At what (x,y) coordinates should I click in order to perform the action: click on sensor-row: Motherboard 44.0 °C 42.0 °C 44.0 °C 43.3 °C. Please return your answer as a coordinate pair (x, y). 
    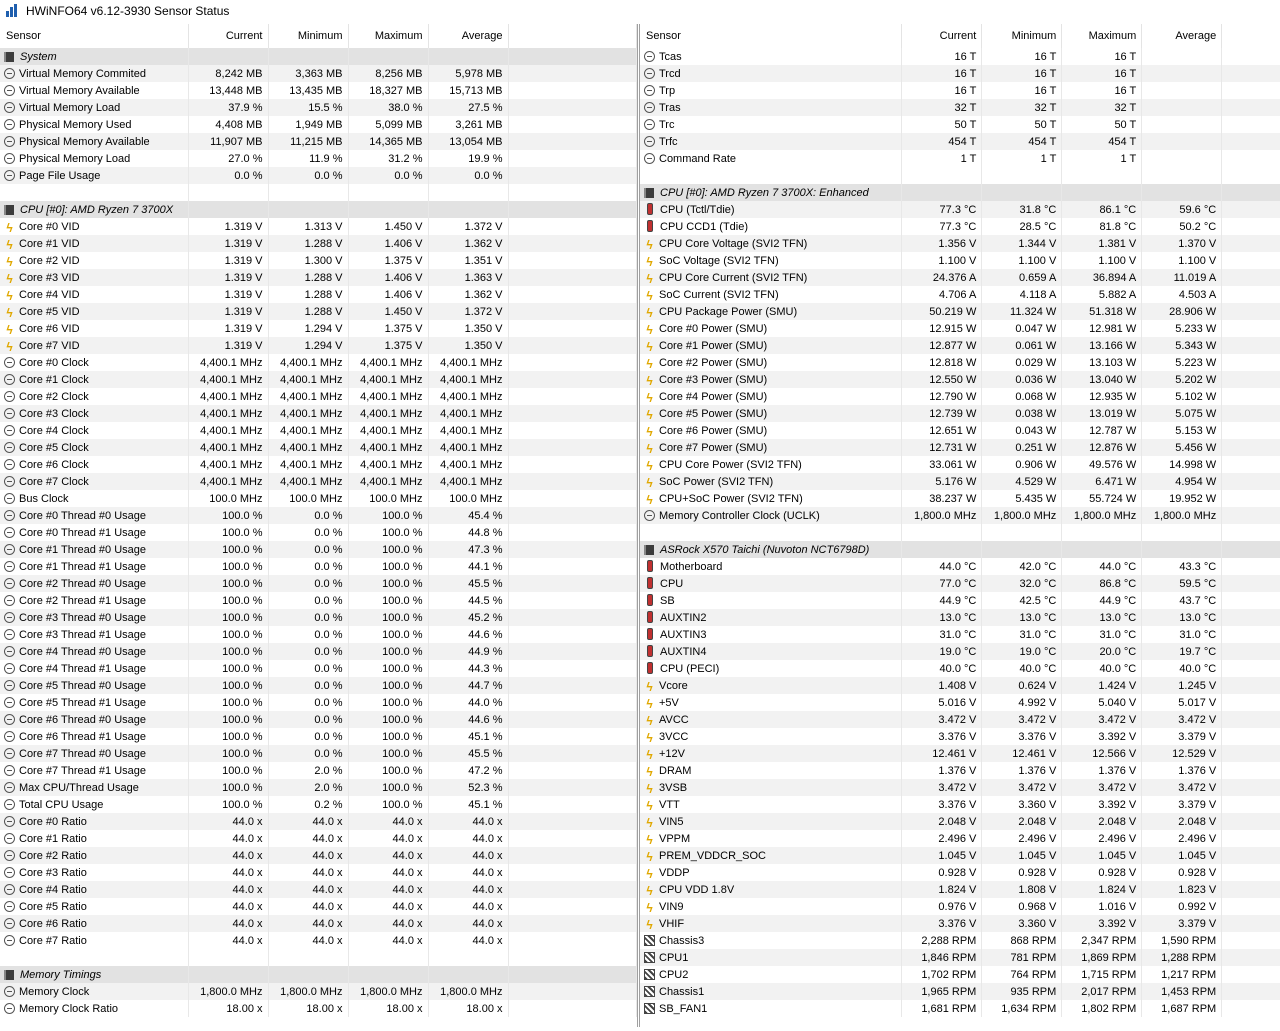
    Looking at the image, I should click on (960, 566).